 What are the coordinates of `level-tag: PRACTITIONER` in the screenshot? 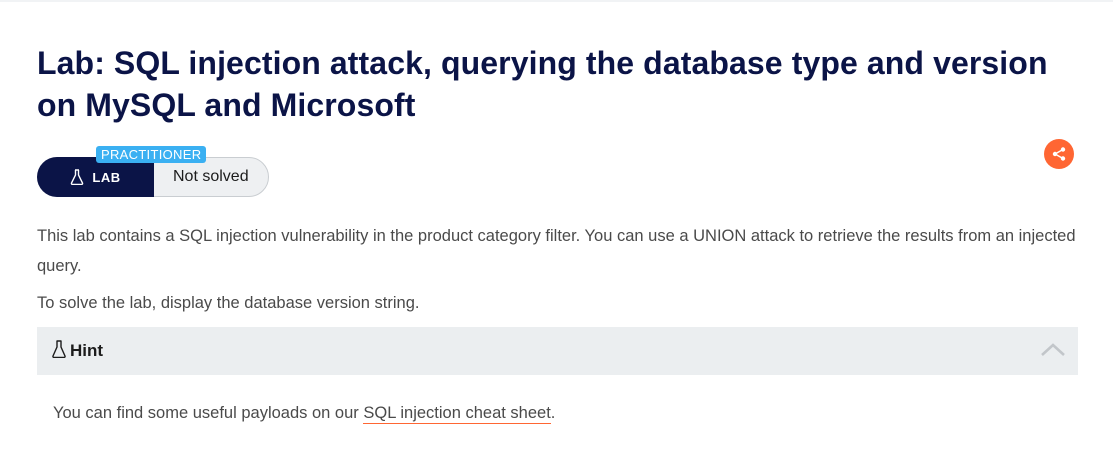 It's located at (151, 154).